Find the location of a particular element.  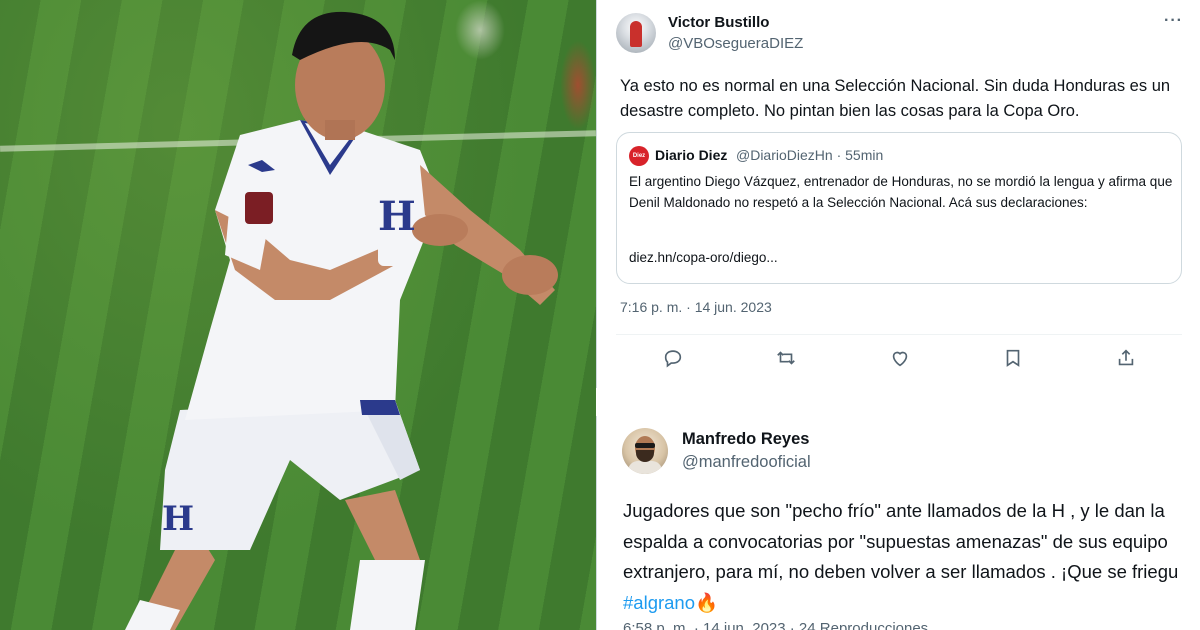

quoted-author-handle: @DiarioDiezHn · 55min is located at coordinates (810, 155).